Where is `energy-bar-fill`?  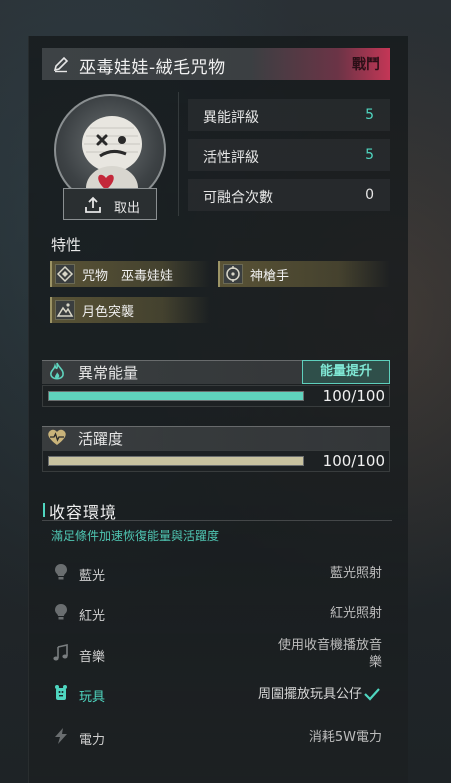 energy-bar-fill is located at coordinates (176, 396).